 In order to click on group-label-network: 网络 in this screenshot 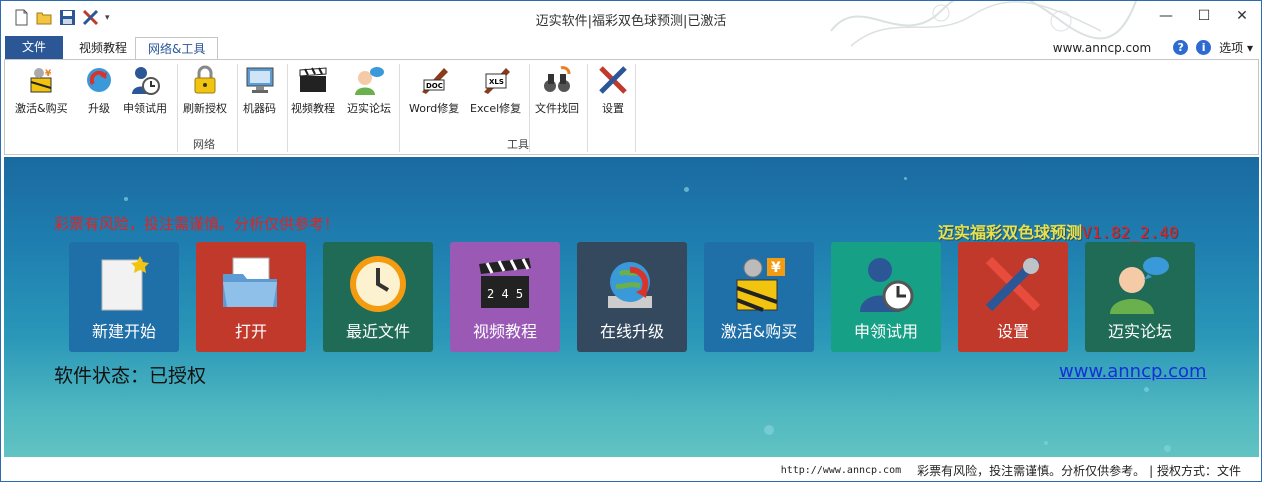, I will do `click(204, 144)`.